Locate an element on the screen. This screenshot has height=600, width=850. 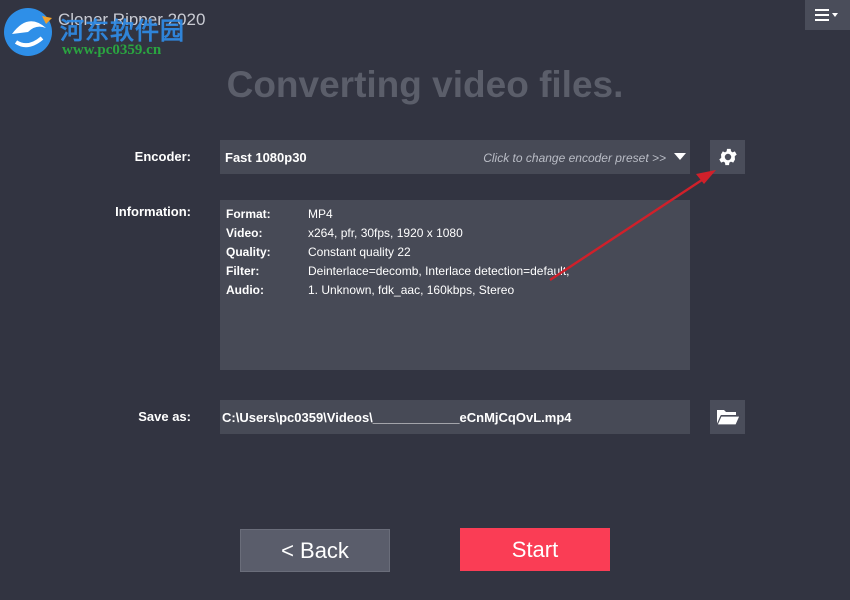
app-logo-icon is located at coordinates (30, 32).